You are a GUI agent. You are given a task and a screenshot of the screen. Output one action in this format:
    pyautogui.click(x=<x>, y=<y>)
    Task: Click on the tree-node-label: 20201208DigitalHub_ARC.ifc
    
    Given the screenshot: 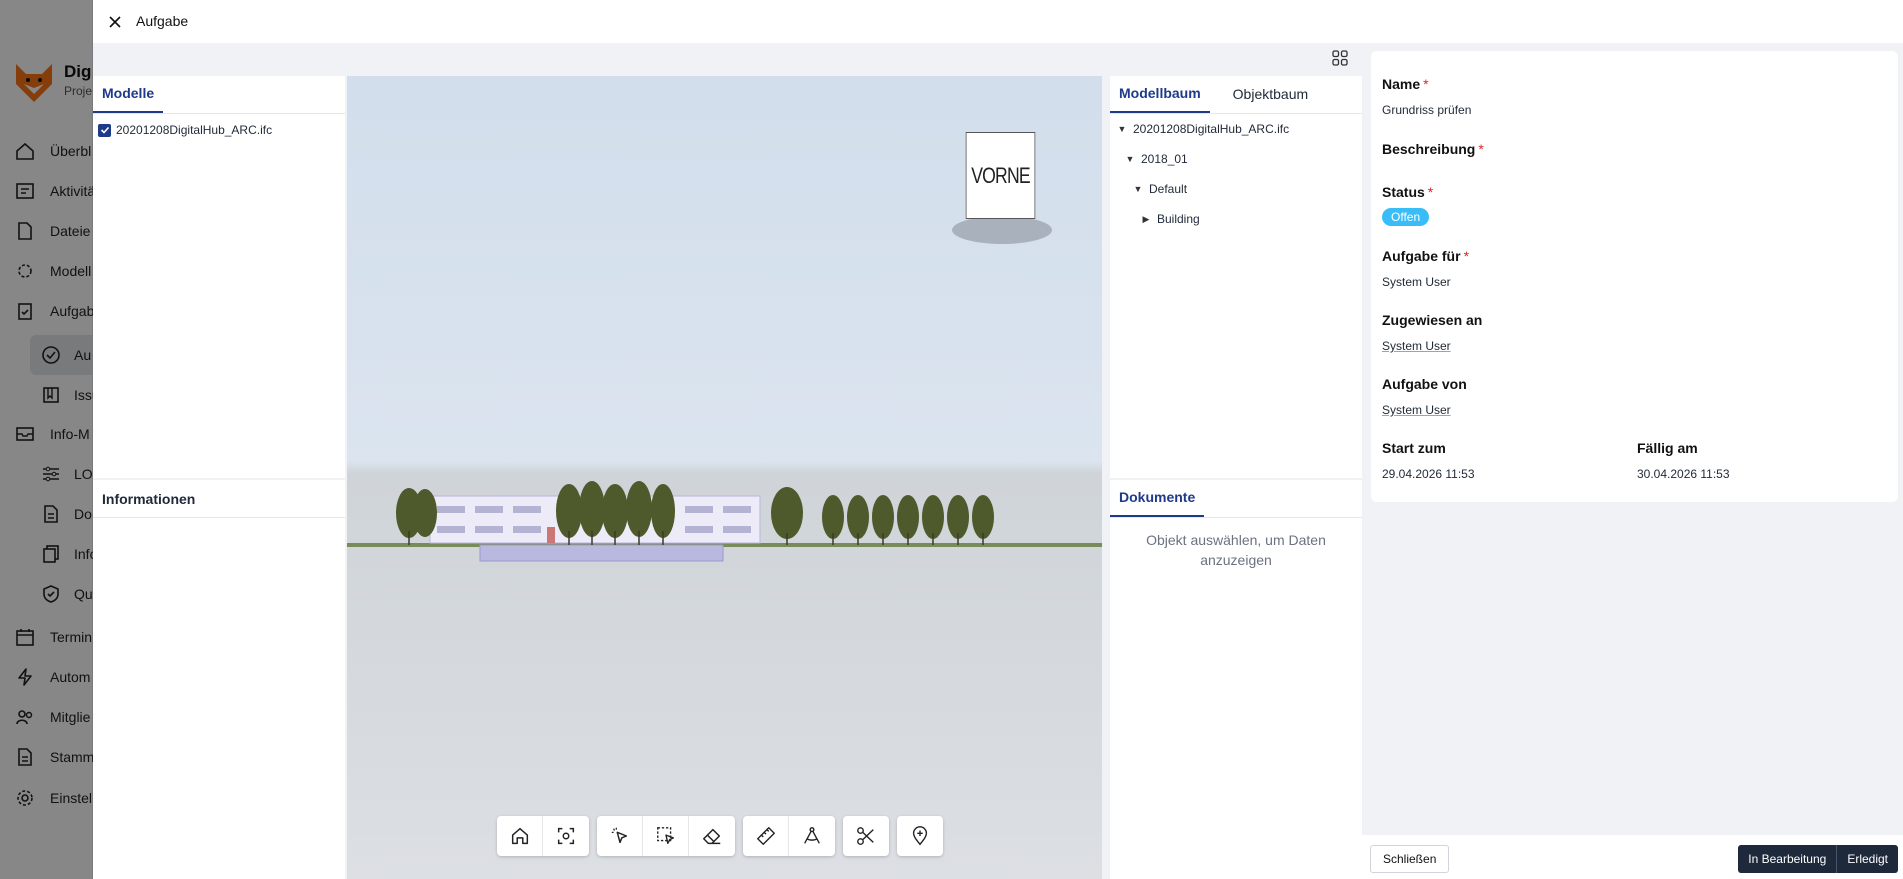 What is the action you would take?
    pyautogui.click(x=1211, y=129)
    